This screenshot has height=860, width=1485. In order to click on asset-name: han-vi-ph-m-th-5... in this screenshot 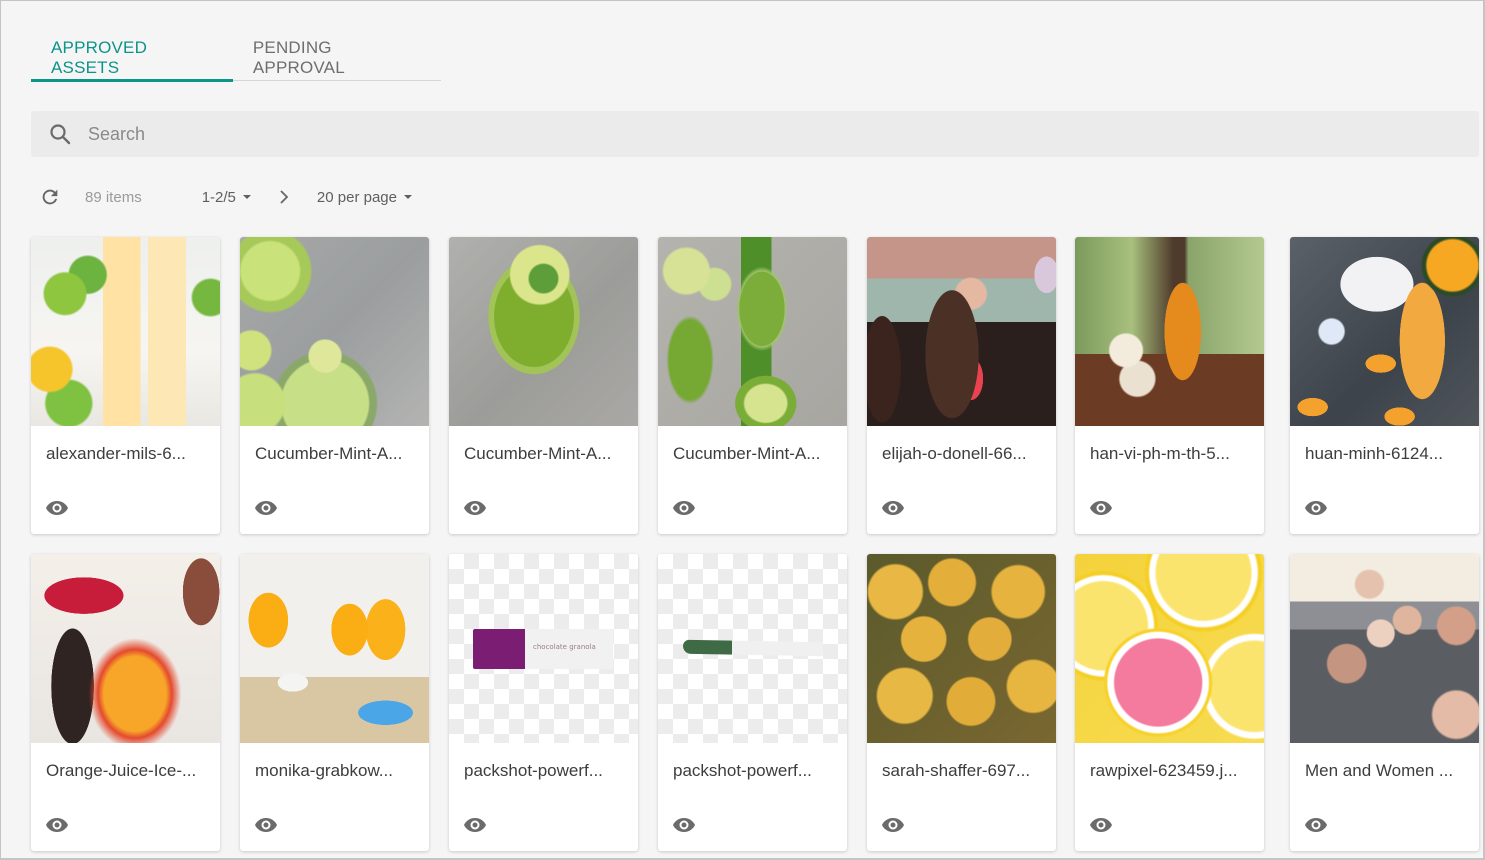, I will do `click(1160, 453)`.